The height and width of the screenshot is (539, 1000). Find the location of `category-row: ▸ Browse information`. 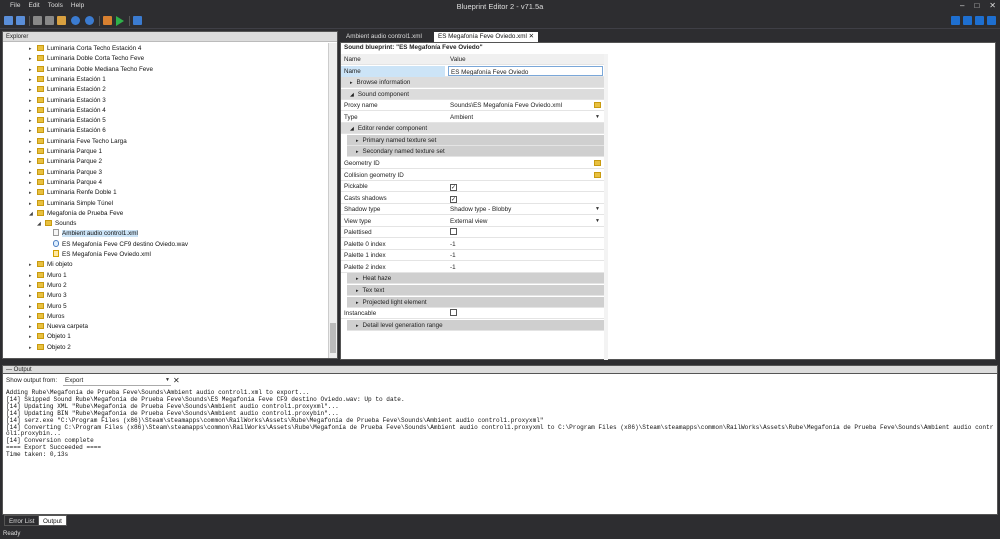

category-row: ▸ Browse information is located at coordinates (472, 83).